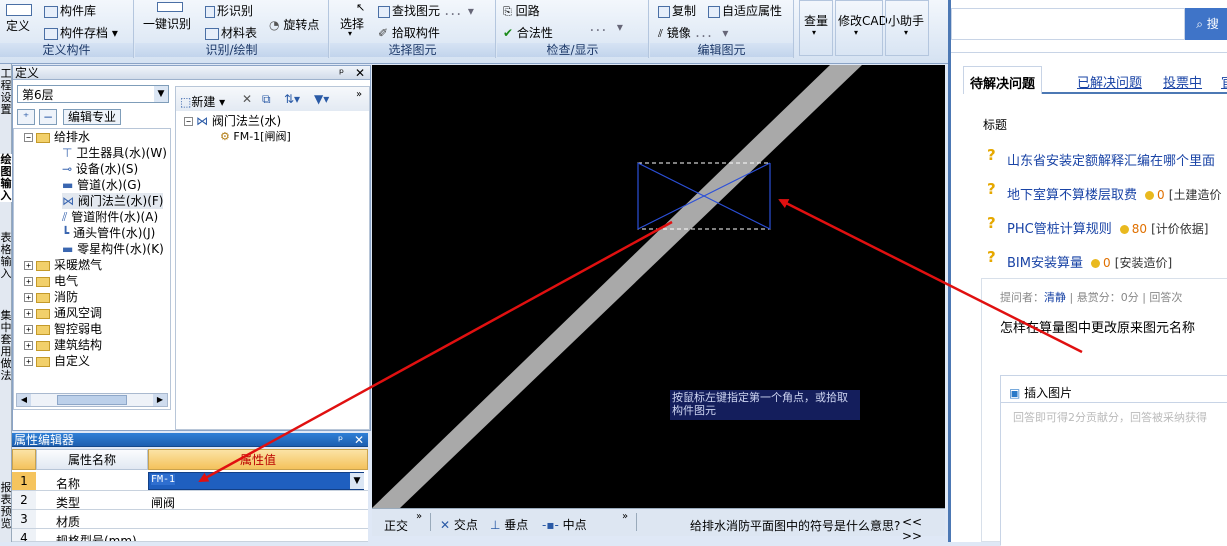  Describe the element at coordinates (190, 535) in the screenshot. I see `property-row: 4 规格型号(mm)` at that location.